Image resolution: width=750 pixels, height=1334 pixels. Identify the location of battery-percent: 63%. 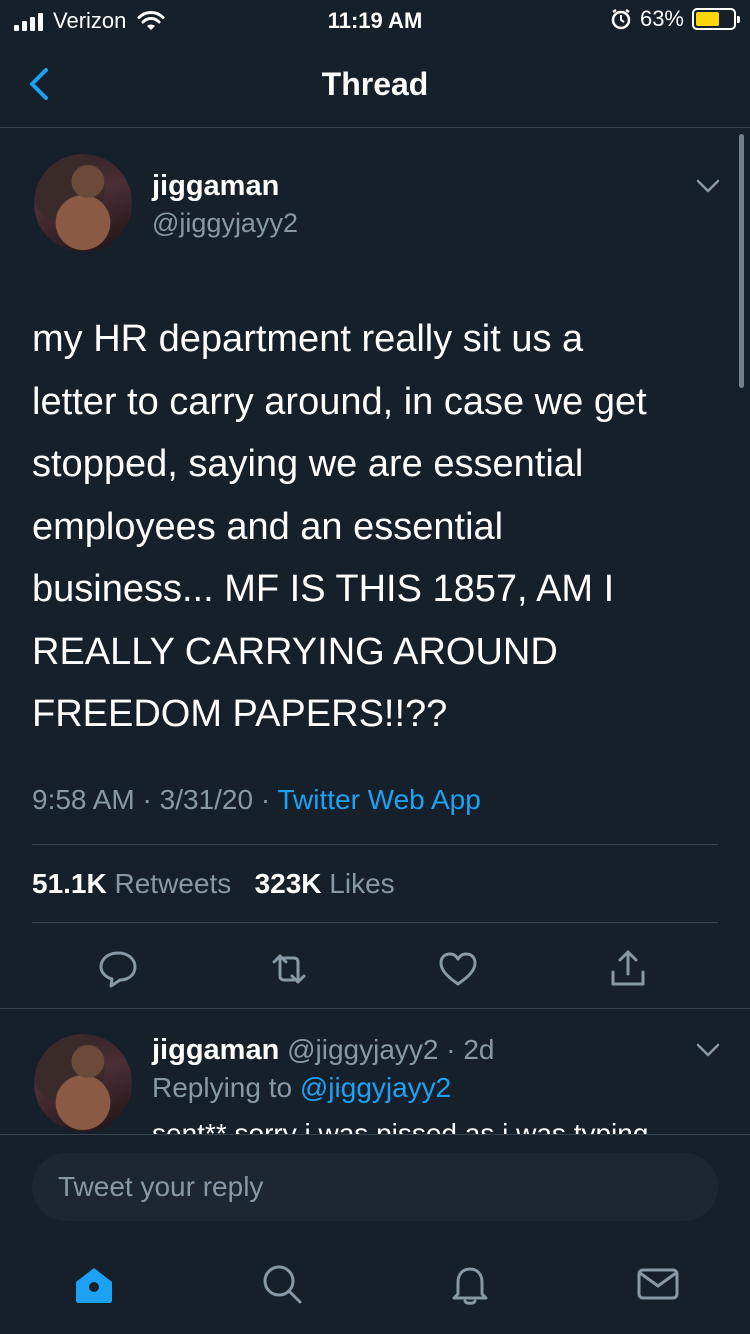
(661, 18).